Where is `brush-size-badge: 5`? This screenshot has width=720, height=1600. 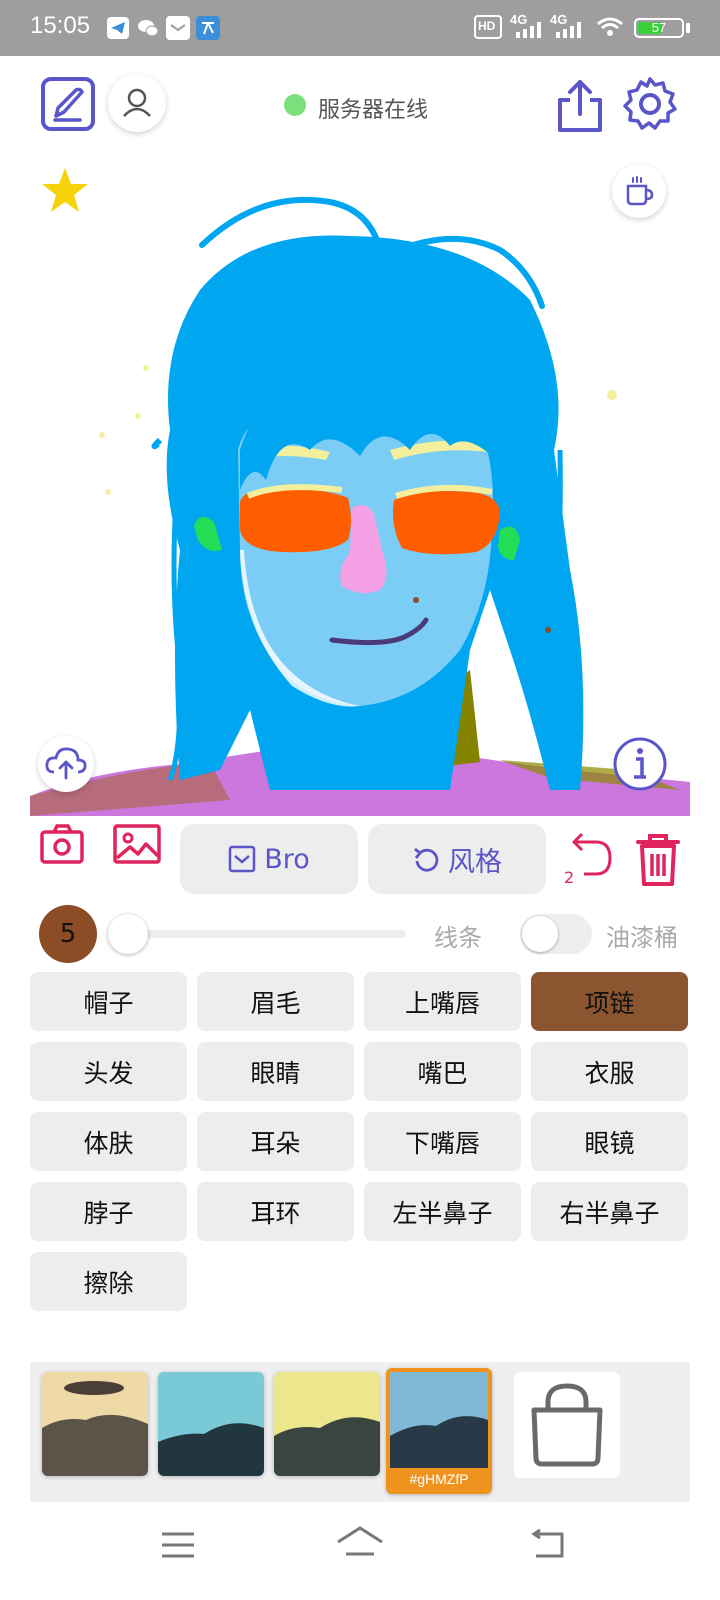 brush-size-badge: 5 is located at coordinates (68, 934).